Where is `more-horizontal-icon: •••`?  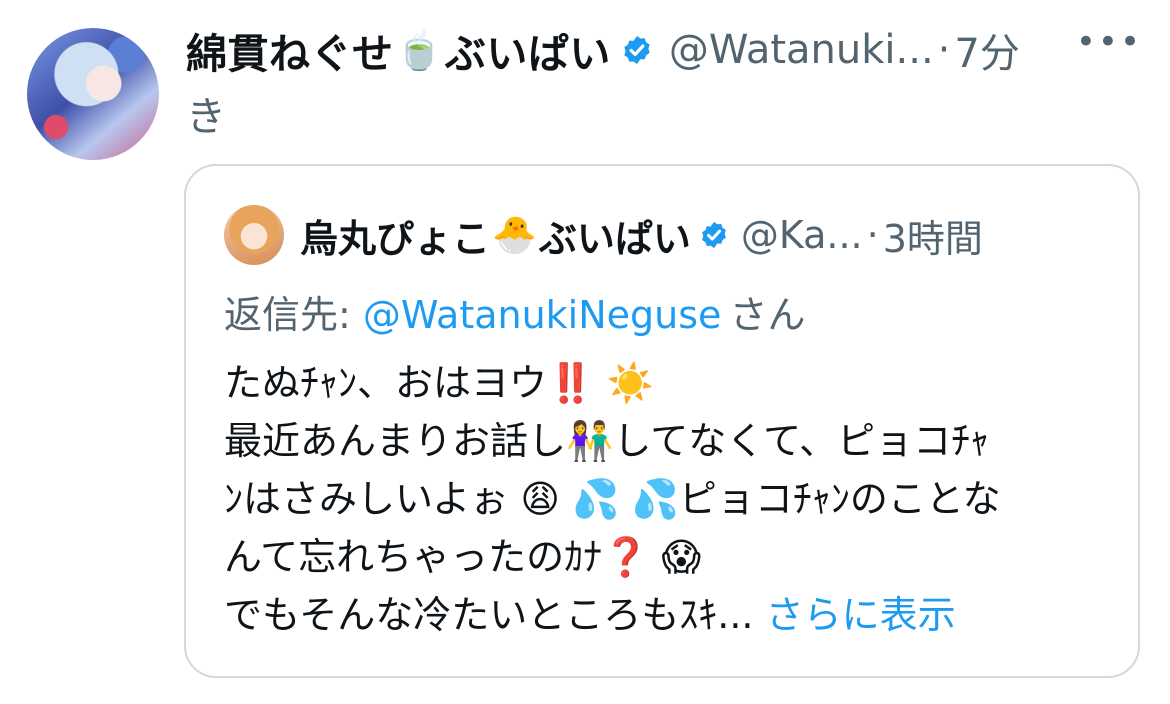 more-horizontal-icon: ••• is located at coordinates (1109, 42).